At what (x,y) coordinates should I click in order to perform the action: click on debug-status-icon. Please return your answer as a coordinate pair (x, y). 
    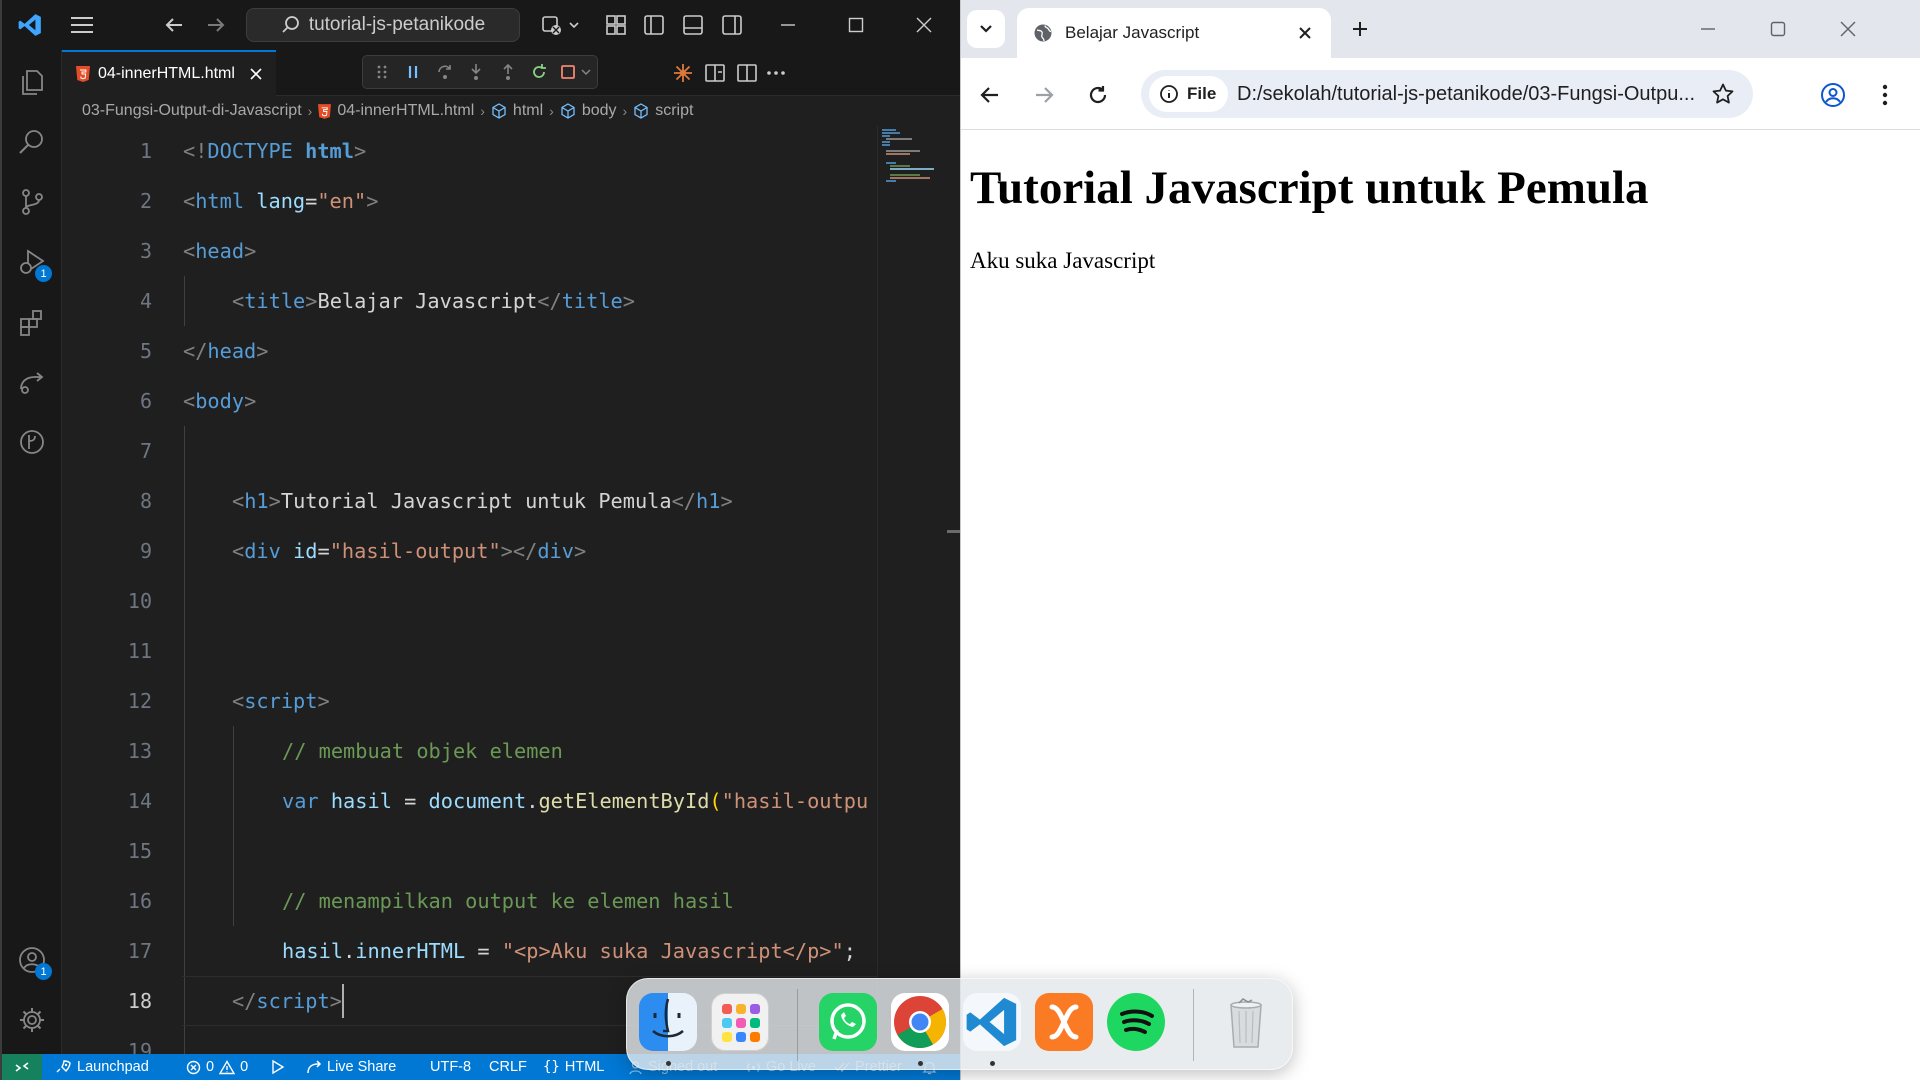
    Looking at the image, I should click on (277, 1067).